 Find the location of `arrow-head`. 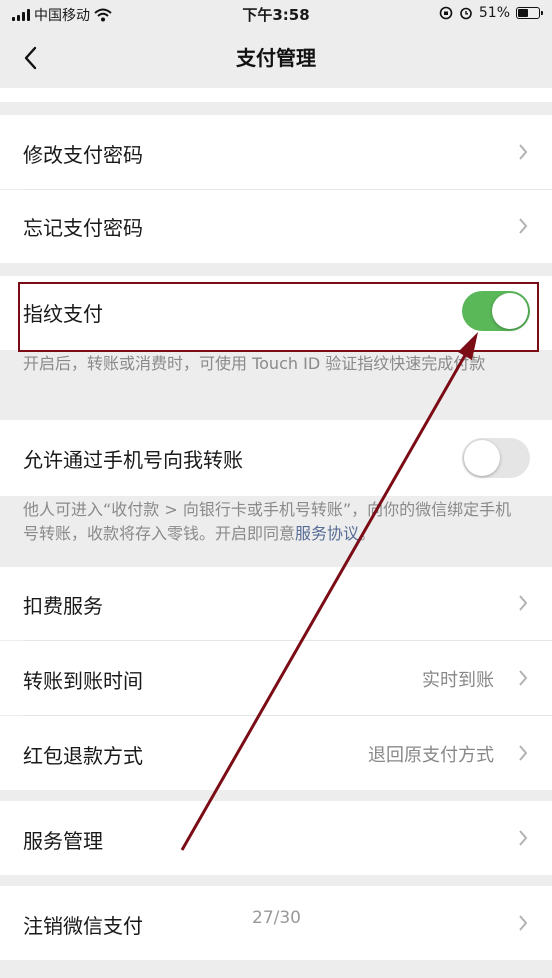

arrow-head is located at coordinates (468, 346).